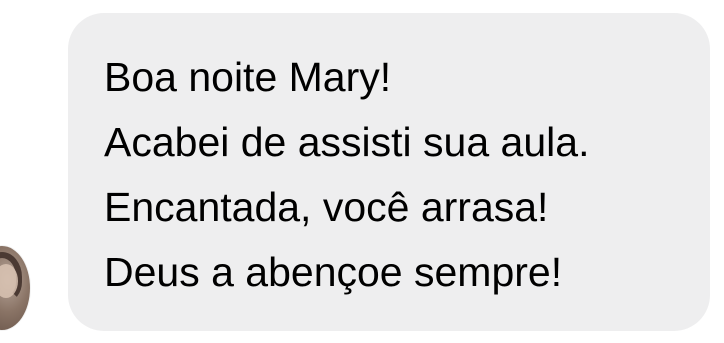 This screenshot has width=724, height=343. I want to click on message-line: Encantada, você arrasa!, so click(326, 207).